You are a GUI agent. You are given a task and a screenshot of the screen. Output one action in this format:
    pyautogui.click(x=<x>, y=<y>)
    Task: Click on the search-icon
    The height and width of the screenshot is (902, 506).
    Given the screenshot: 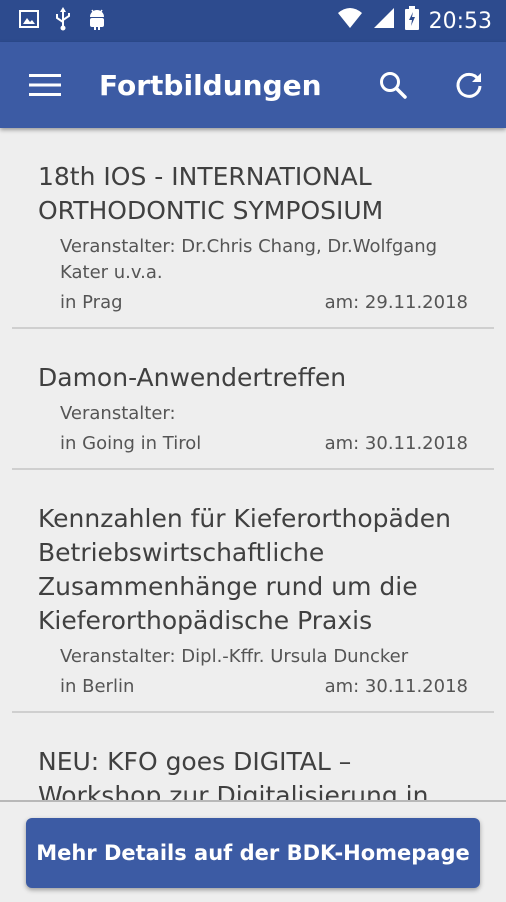 What is the action you would take?
    pyautogui.click(x=393, y=85)
    